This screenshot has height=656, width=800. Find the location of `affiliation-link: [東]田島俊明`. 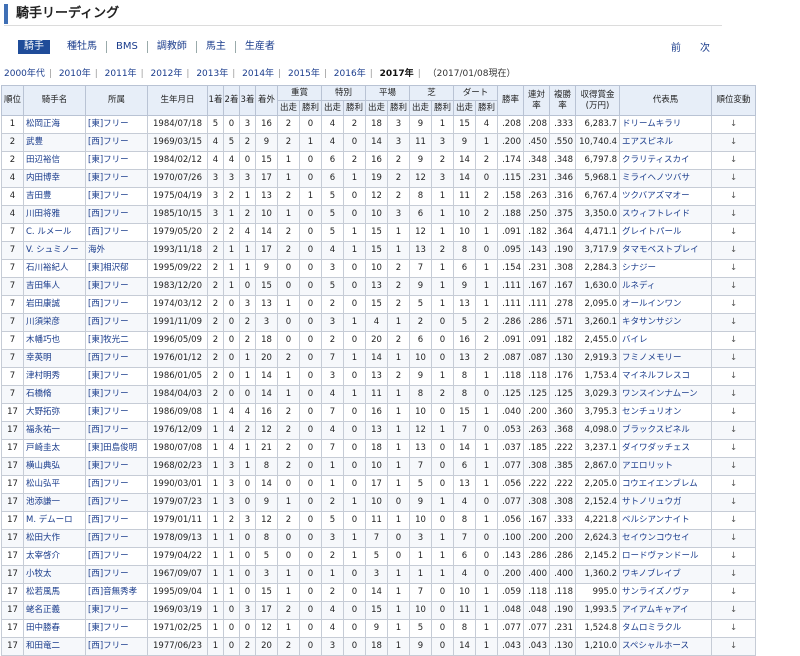

affiliation-link: [東]田島俊明 is located at coordinates (112, 448).